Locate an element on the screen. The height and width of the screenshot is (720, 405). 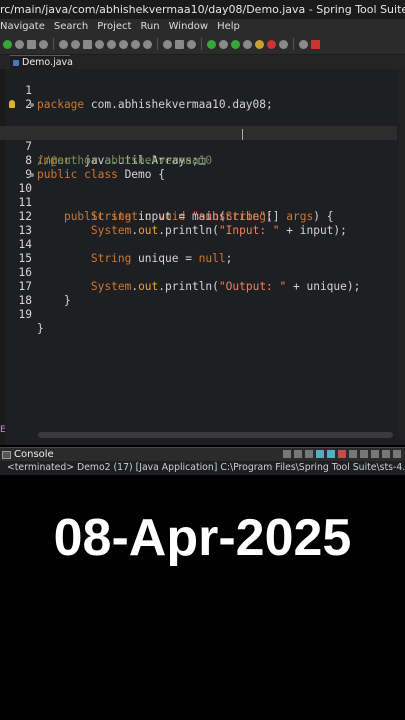
console-toolbar is located at coordinates (342, 454).